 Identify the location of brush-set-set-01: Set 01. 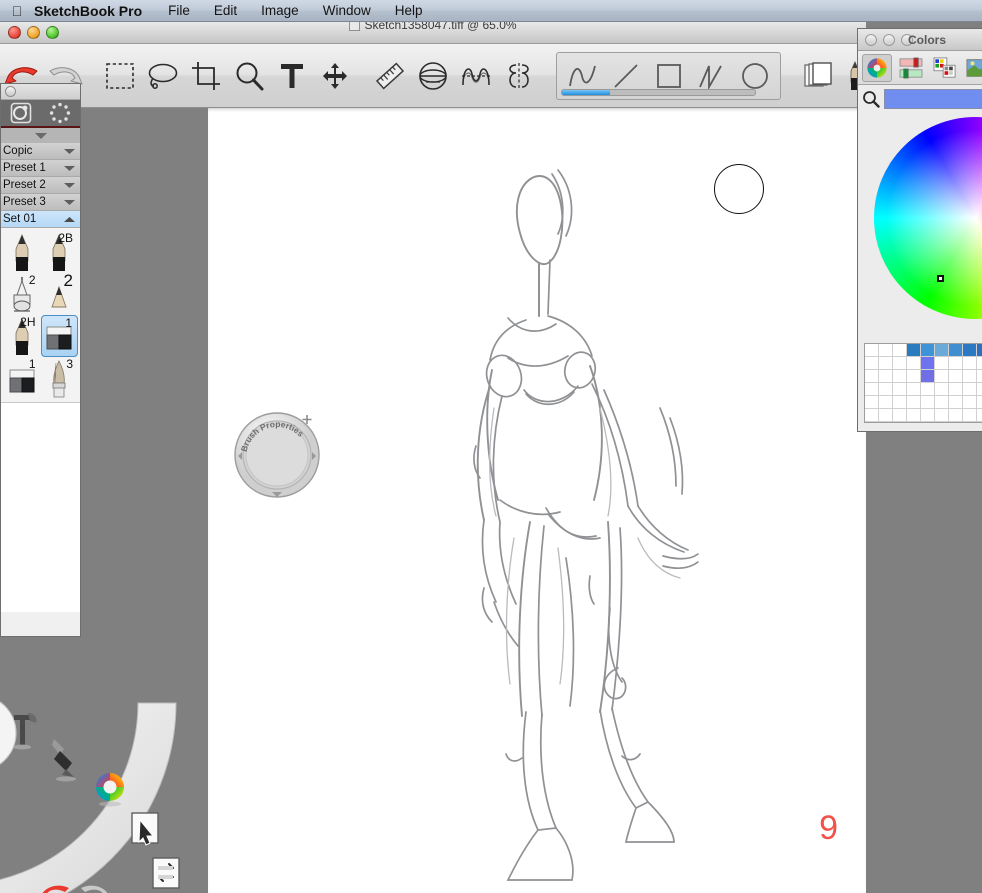
(40, 219).